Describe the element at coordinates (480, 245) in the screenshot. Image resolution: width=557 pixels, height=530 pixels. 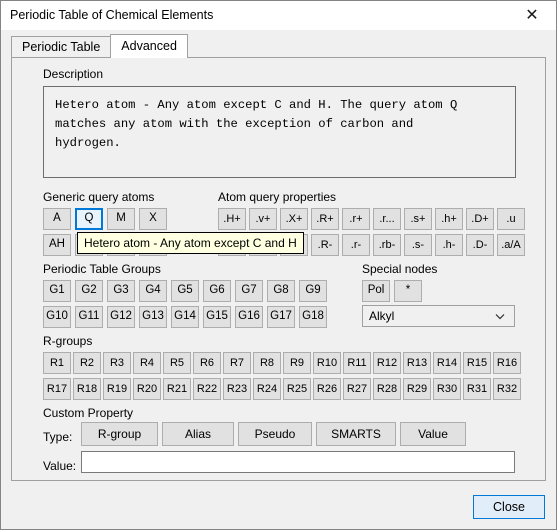
I see `atom-prop-d: .D-` at that location.